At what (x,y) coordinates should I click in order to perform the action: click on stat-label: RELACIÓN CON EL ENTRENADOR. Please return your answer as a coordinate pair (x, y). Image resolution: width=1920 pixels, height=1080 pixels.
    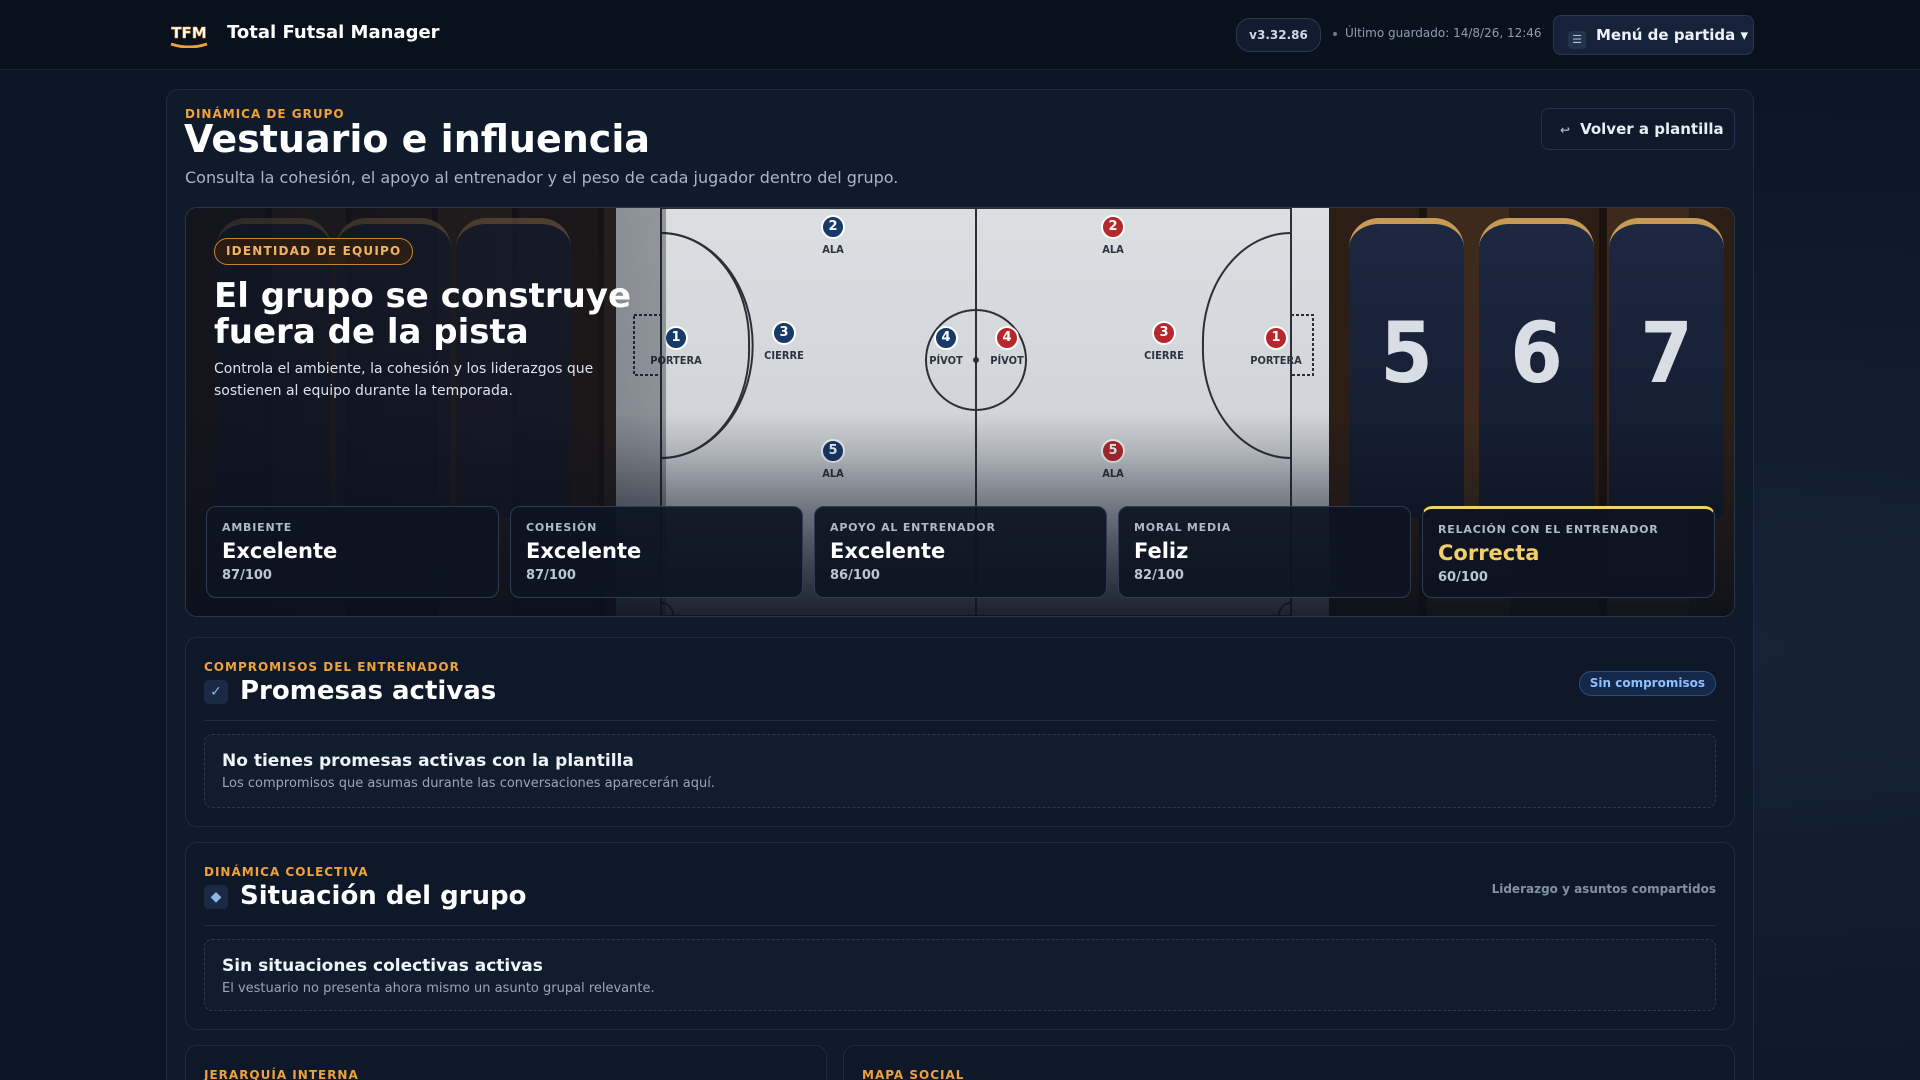
    Looking at the image, I should click on (1548, 529).